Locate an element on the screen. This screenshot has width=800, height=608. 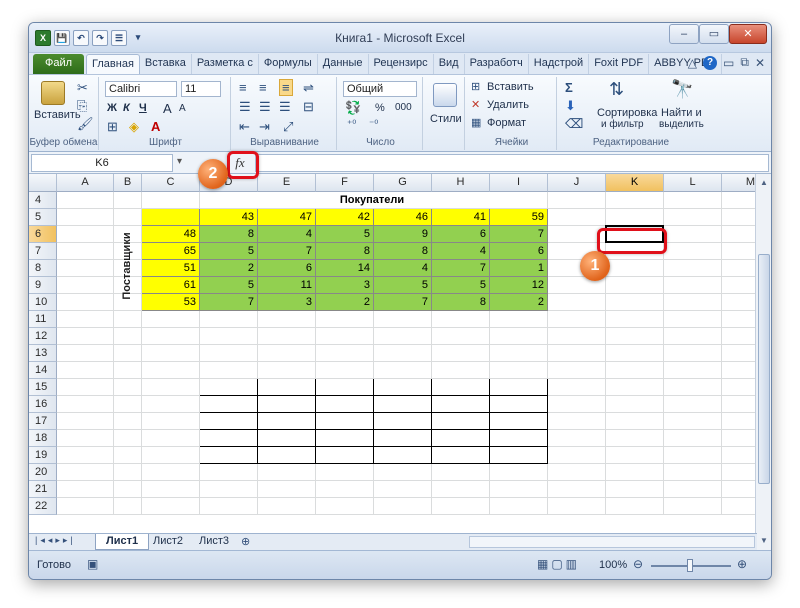
cell: 3 is located at coordinates (345, 285).